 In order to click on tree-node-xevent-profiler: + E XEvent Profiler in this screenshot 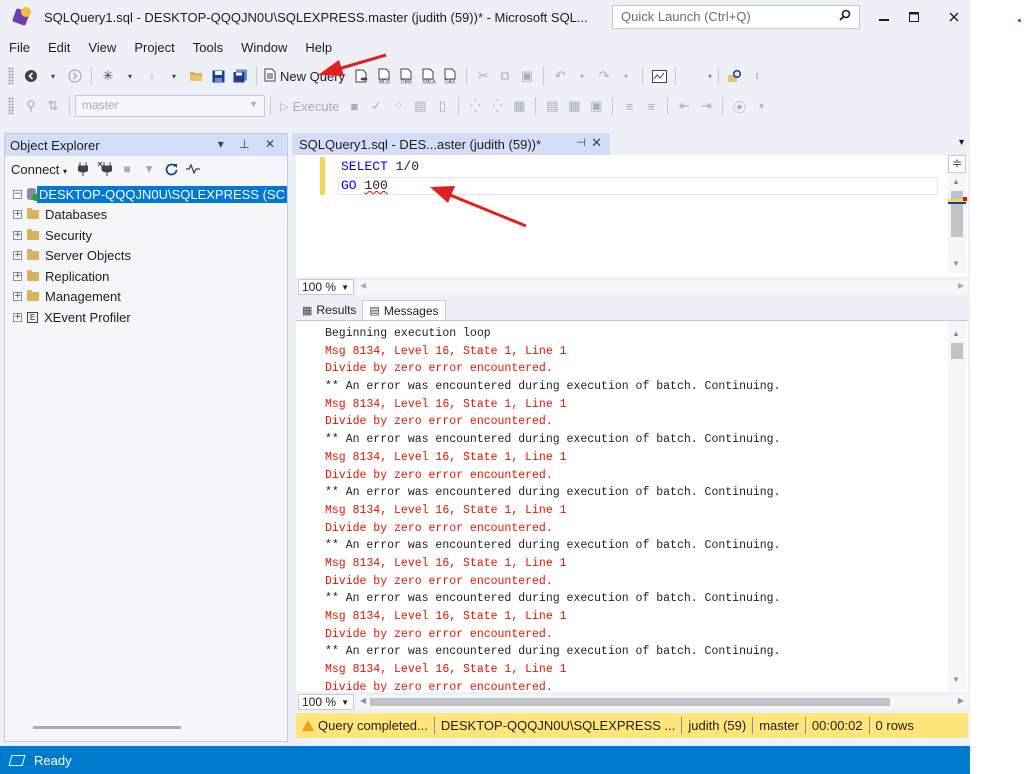, I will do `click(150, 317)`.